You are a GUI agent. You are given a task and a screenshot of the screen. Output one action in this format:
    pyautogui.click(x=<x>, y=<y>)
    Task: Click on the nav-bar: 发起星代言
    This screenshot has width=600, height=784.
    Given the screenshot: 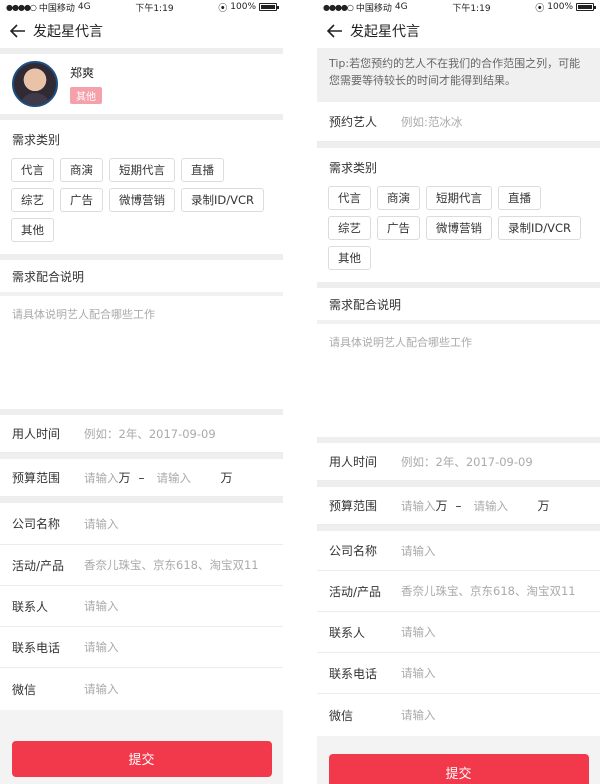 What is the action you would take?
    pyautogui.click(x=458, y=31)
    